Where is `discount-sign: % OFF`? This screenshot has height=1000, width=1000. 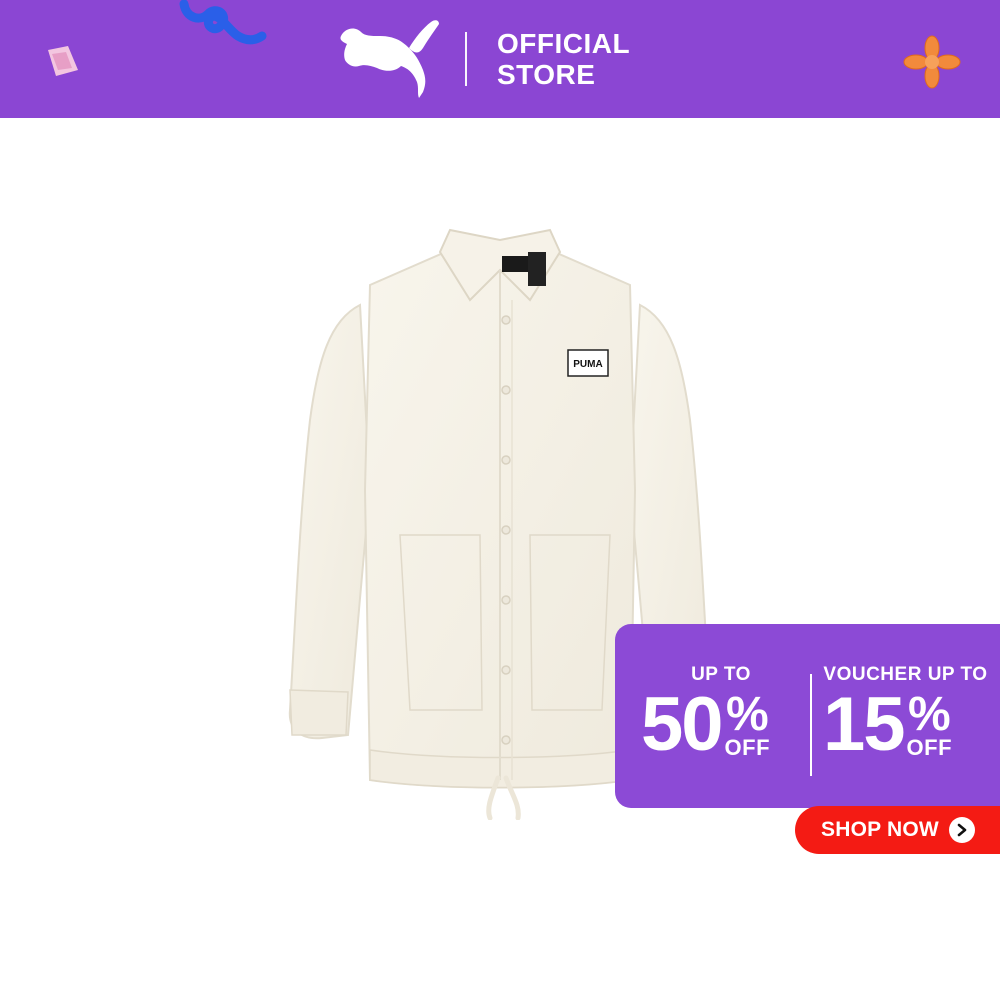 discount-sign: % OFF is located at coordinates (747, 724).